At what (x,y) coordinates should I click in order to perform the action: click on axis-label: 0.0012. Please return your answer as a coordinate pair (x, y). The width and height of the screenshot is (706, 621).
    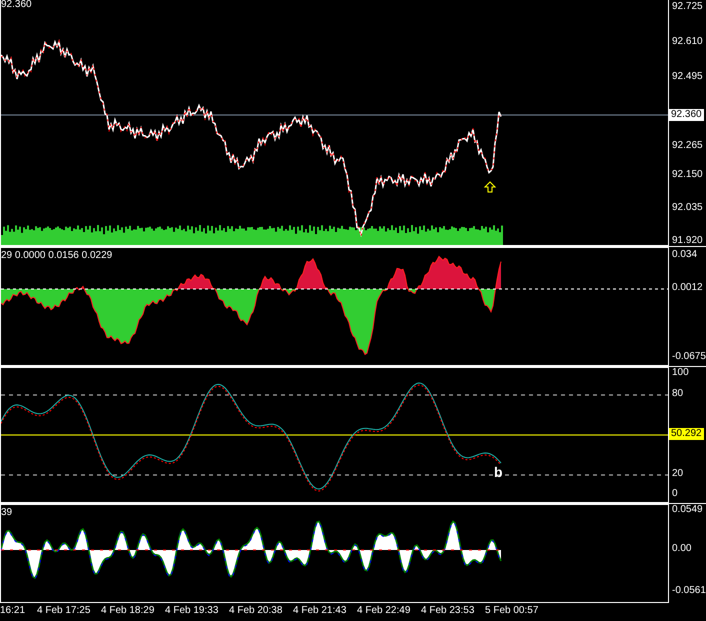
    Looking at the image, I should click on (687, 288).